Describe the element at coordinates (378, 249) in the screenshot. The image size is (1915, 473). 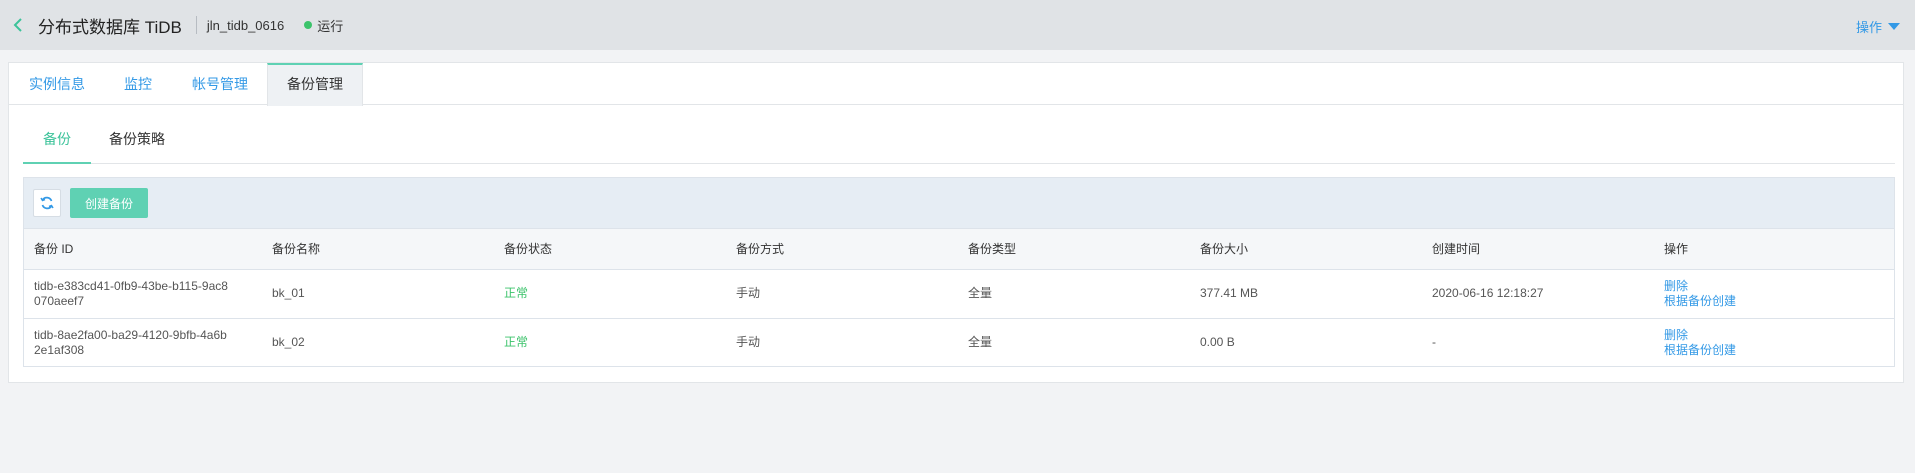
I see `col-header-backup-name: 备份名称` at that location.